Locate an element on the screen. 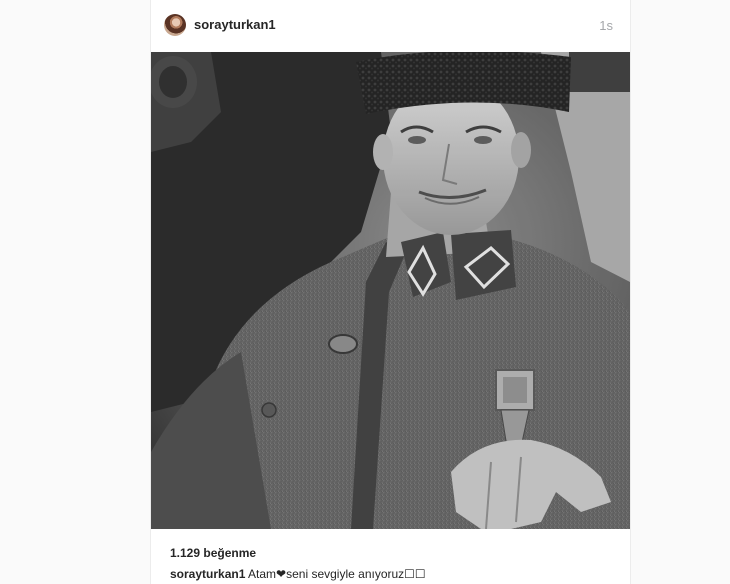 This screenshot has width=730, height=584. caption-username: sorayturkan1 is located at coordinates (207, 574).